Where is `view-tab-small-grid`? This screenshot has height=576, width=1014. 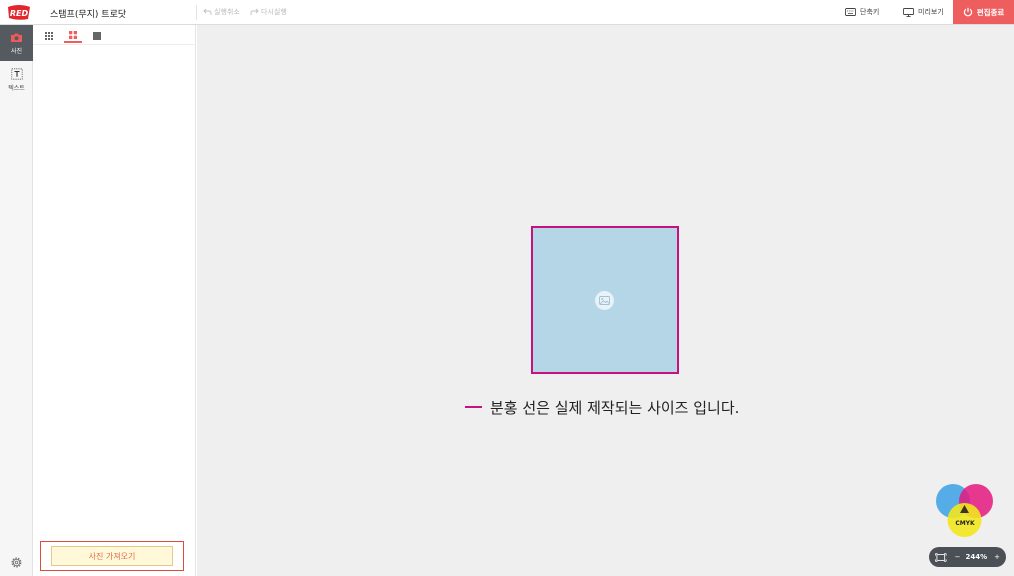 view-tab-small-grid is located at coordinates (49, 36).